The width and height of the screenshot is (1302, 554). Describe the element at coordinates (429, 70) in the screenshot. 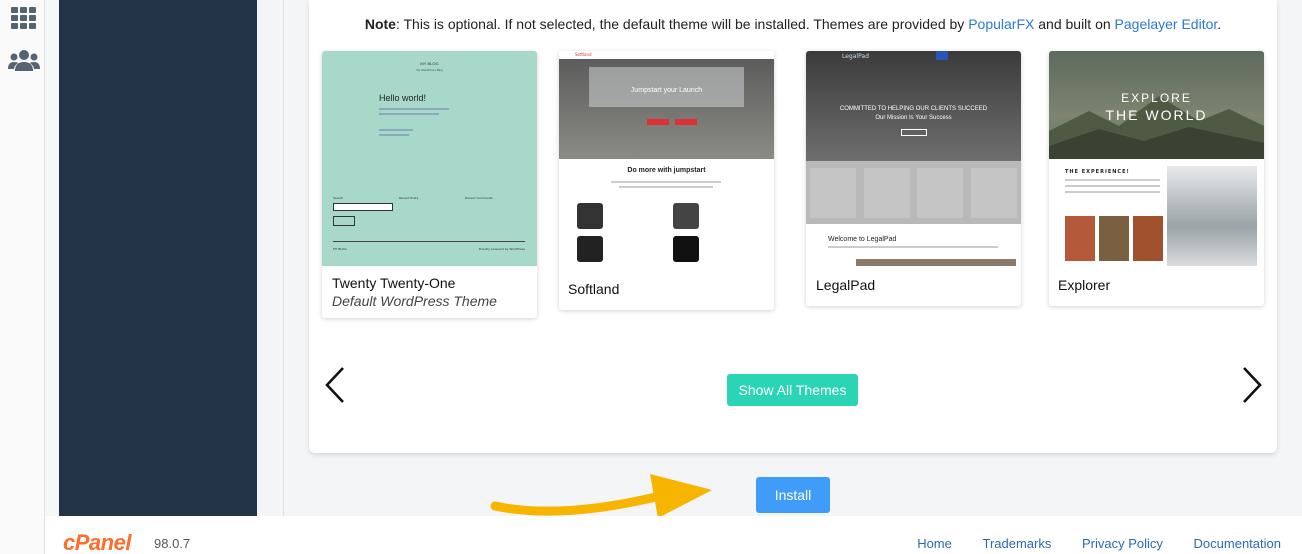

I see `preview-blog-tagline: My WordPress Blog` at that location.